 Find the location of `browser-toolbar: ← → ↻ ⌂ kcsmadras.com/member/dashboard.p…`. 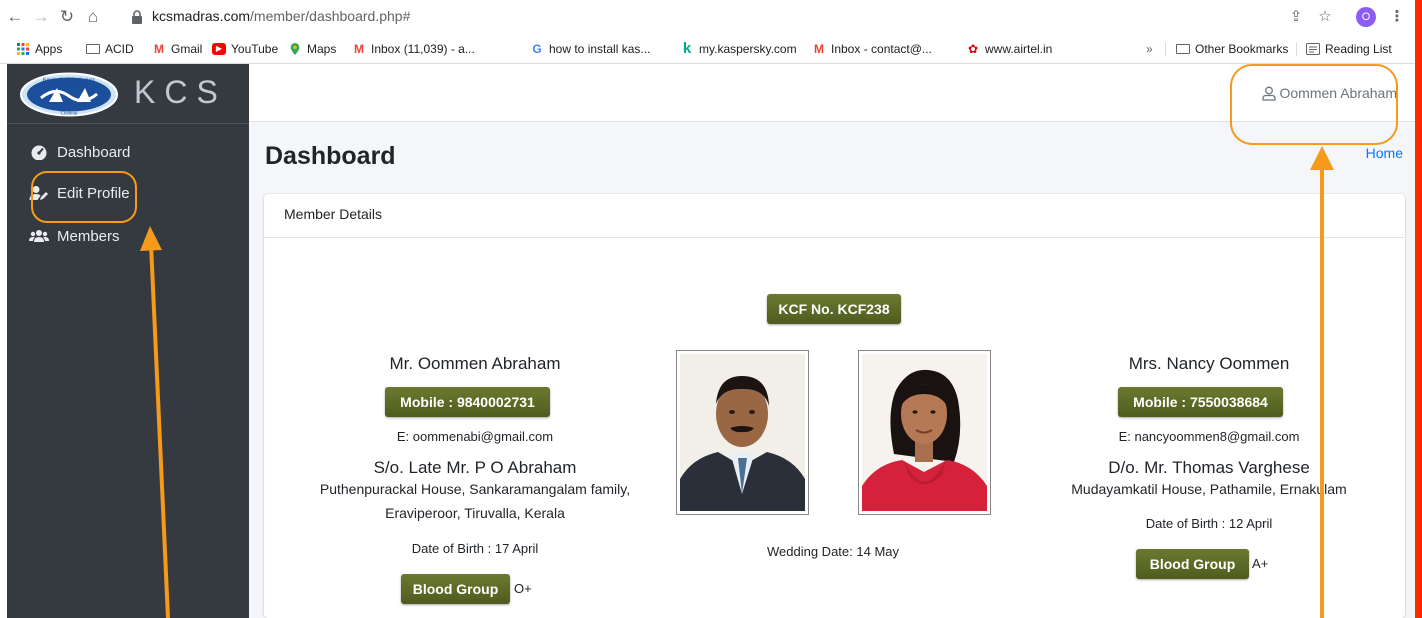

browser-toolbar: ← → ↻ ⌂ kcsmadras.com/member/dashboard.p… is located at coordinates (711, 17).